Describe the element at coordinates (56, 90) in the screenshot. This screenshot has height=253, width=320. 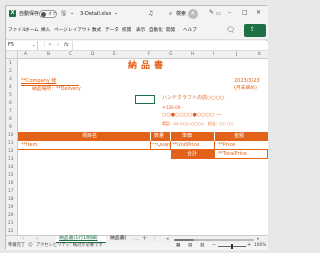
I see `delivery-cell: 納品場所：**Delivery` at that location.